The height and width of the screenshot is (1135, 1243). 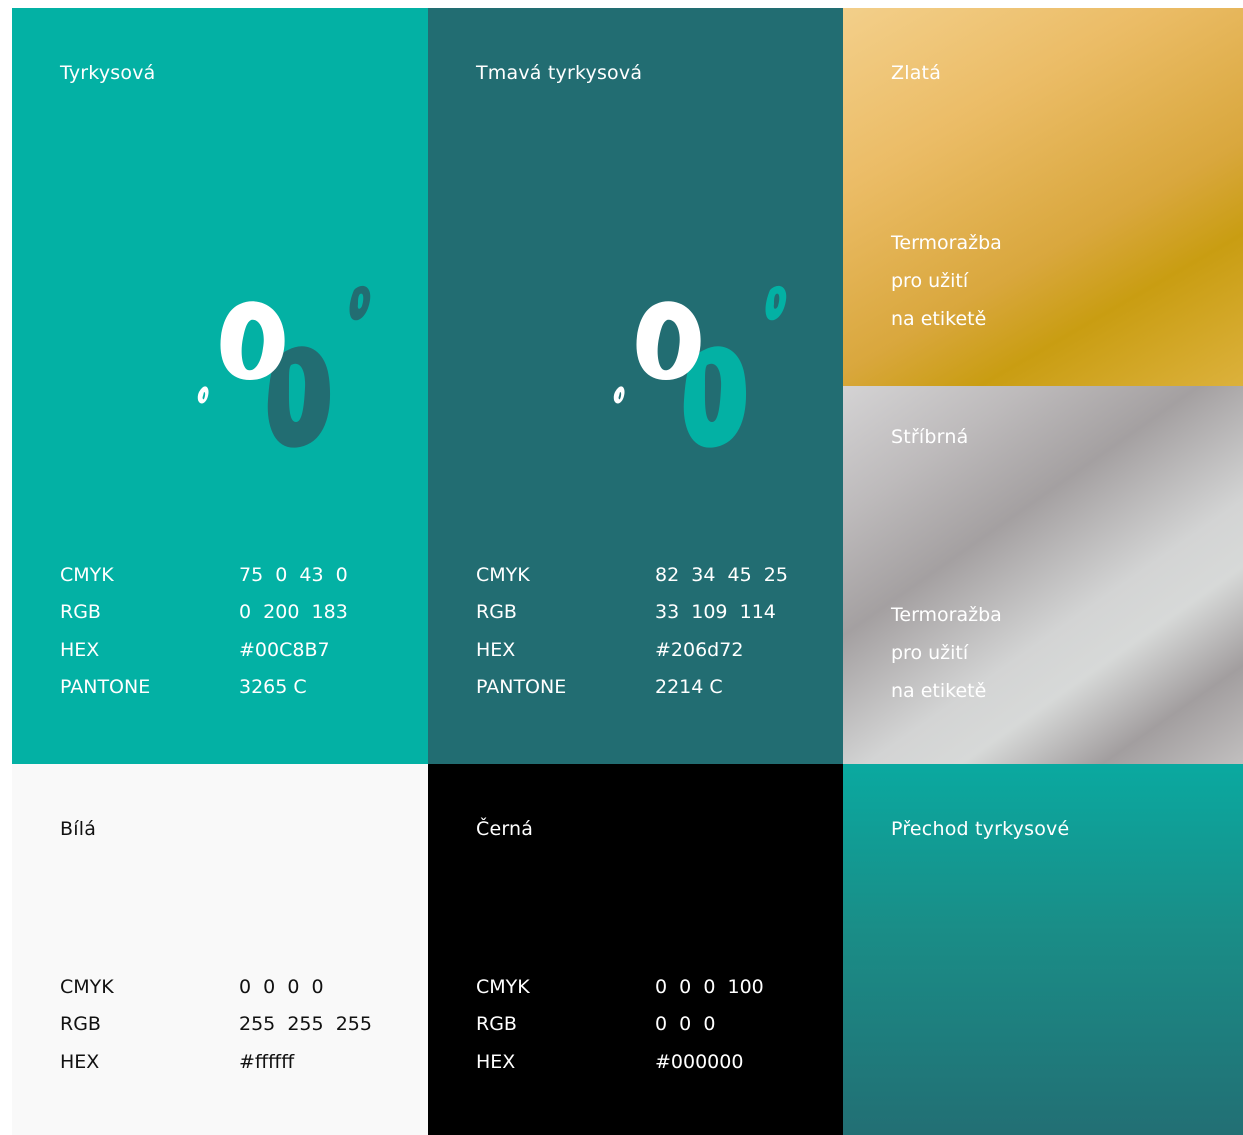 I want to click on spec-value: 0 0 0 0, so click(x=281, y=987).